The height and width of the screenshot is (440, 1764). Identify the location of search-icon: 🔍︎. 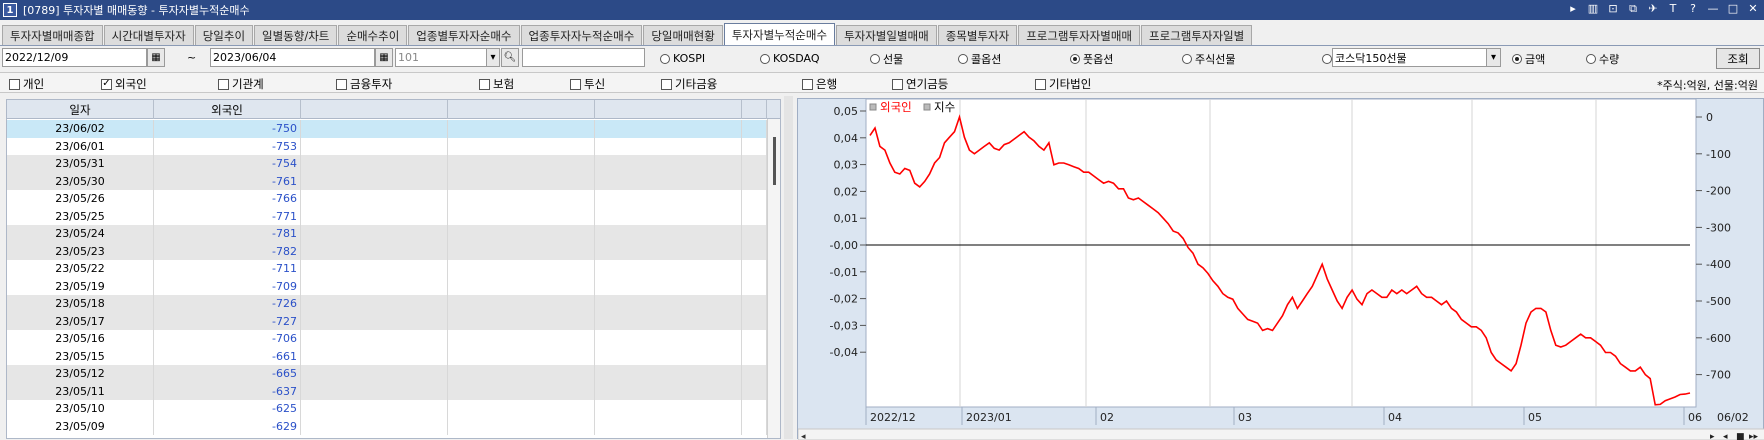
(510, 57).